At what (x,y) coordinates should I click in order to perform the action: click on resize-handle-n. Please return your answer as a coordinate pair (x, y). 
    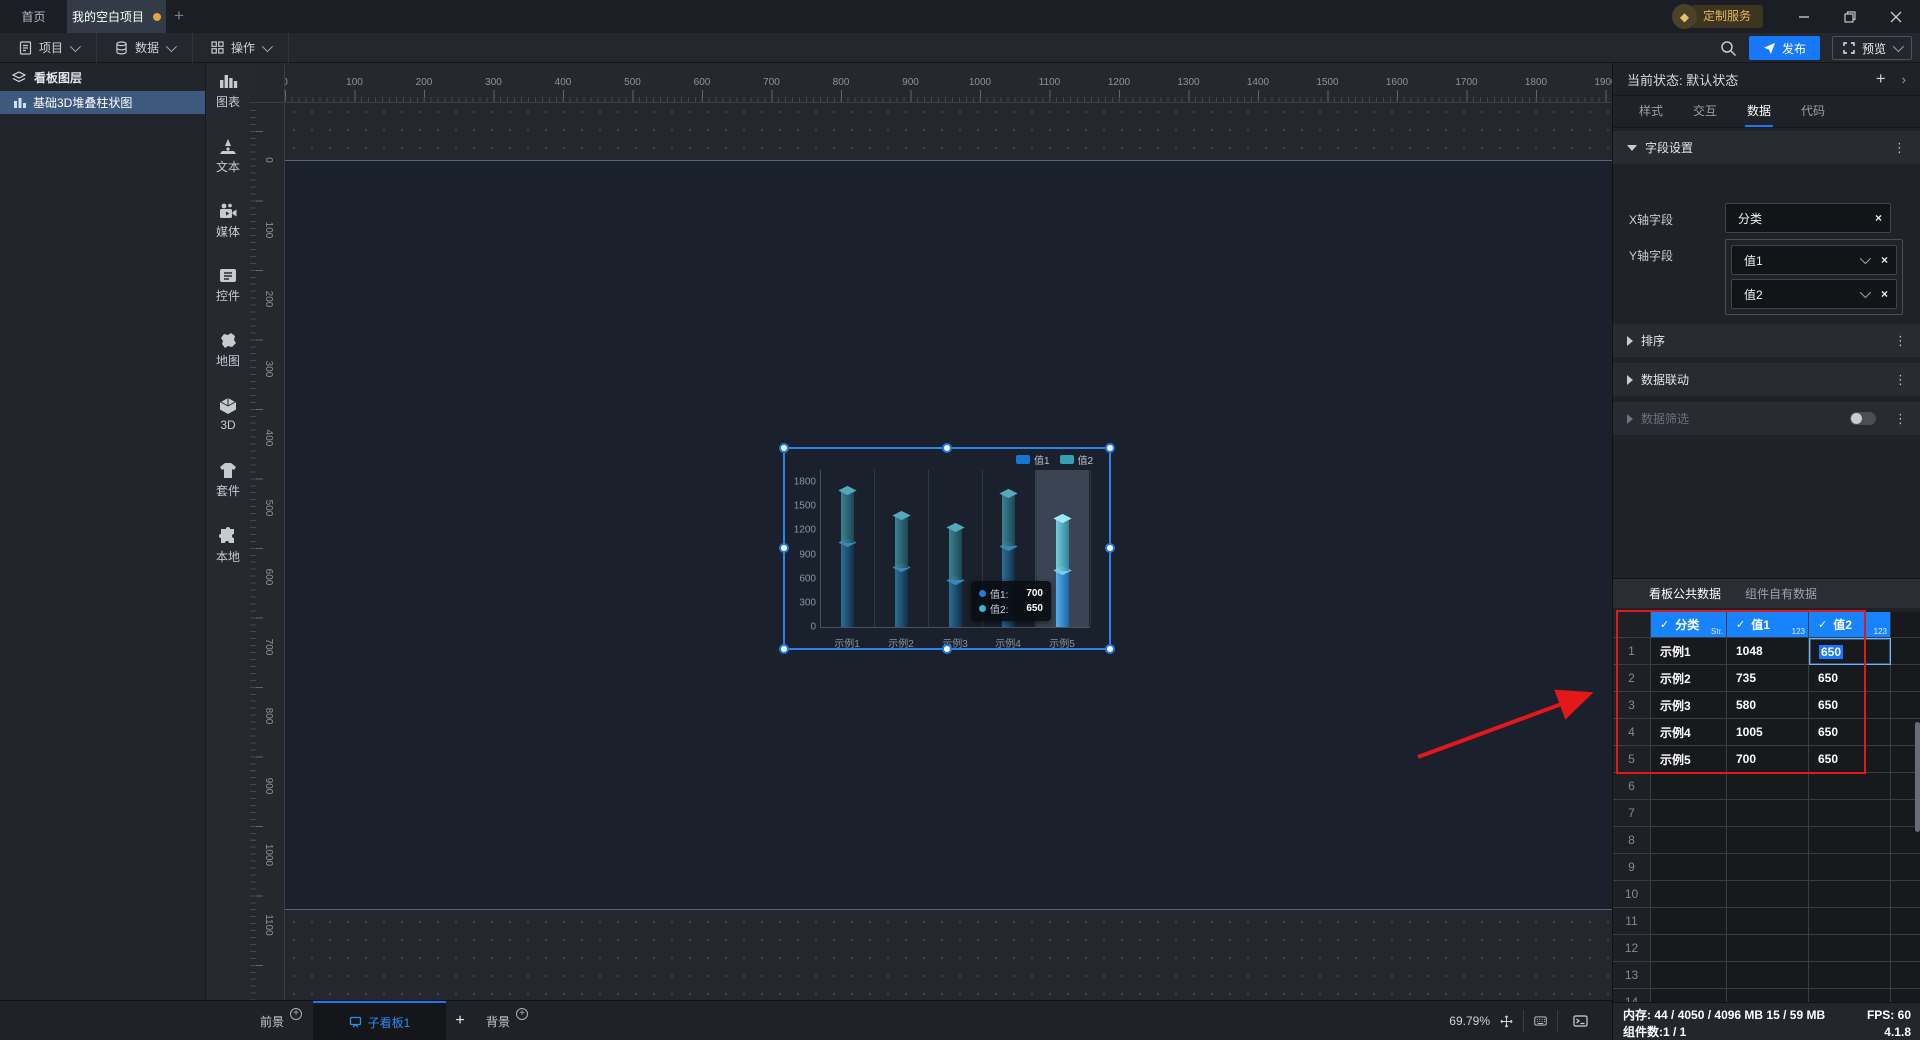
    Looking at the image, I should click on (947, 448).